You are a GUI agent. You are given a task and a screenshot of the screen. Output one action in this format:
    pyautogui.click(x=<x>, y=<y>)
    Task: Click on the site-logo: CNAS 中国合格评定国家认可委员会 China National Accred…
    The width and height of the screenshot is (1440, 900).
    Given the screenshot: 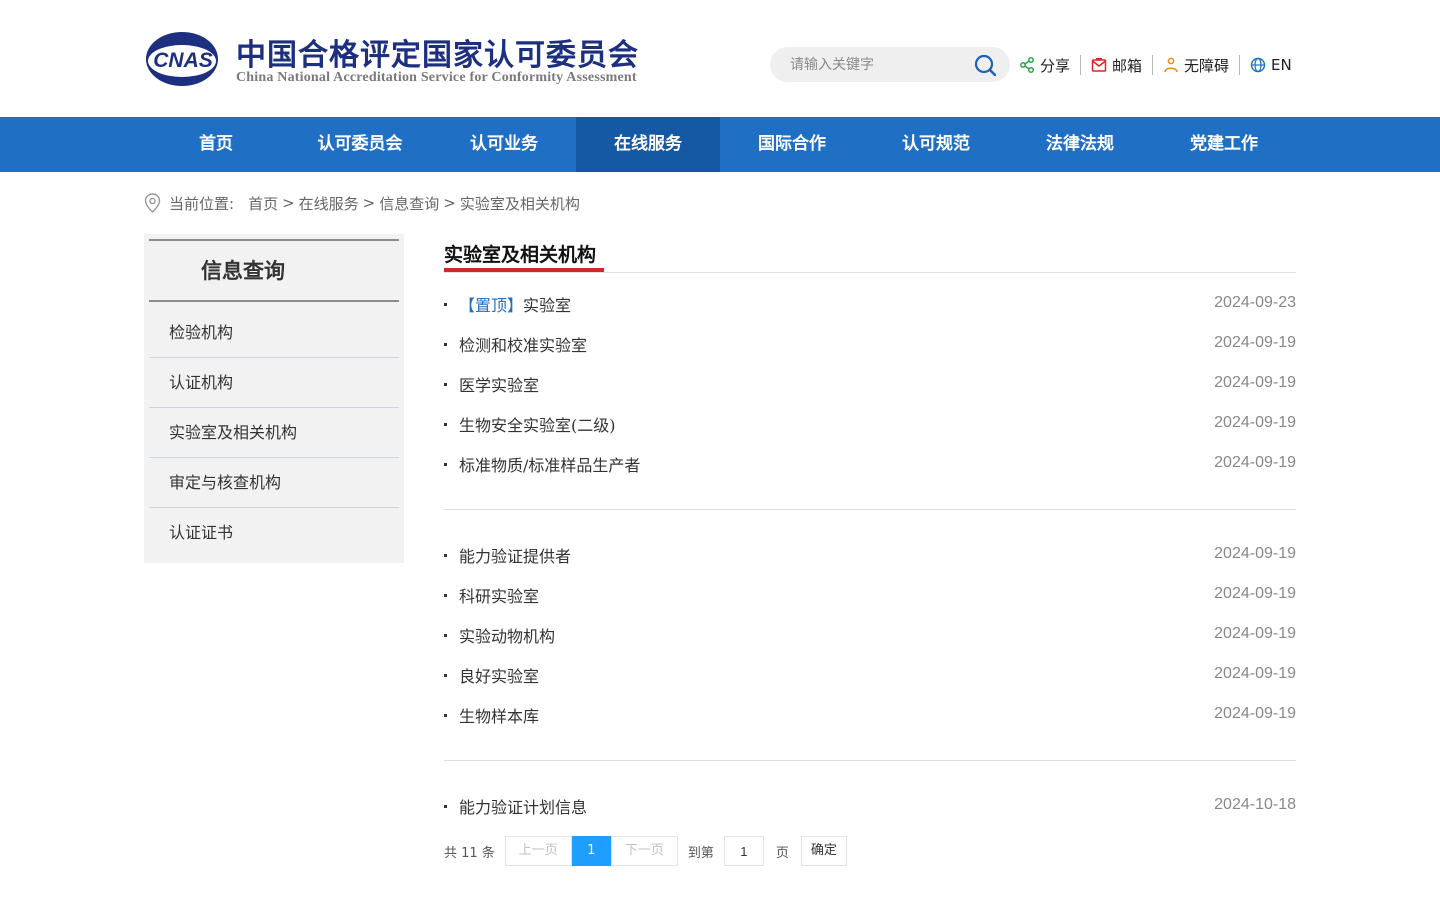 What is the action you would take?
    pyautogui.click(x=404, y=59)
    